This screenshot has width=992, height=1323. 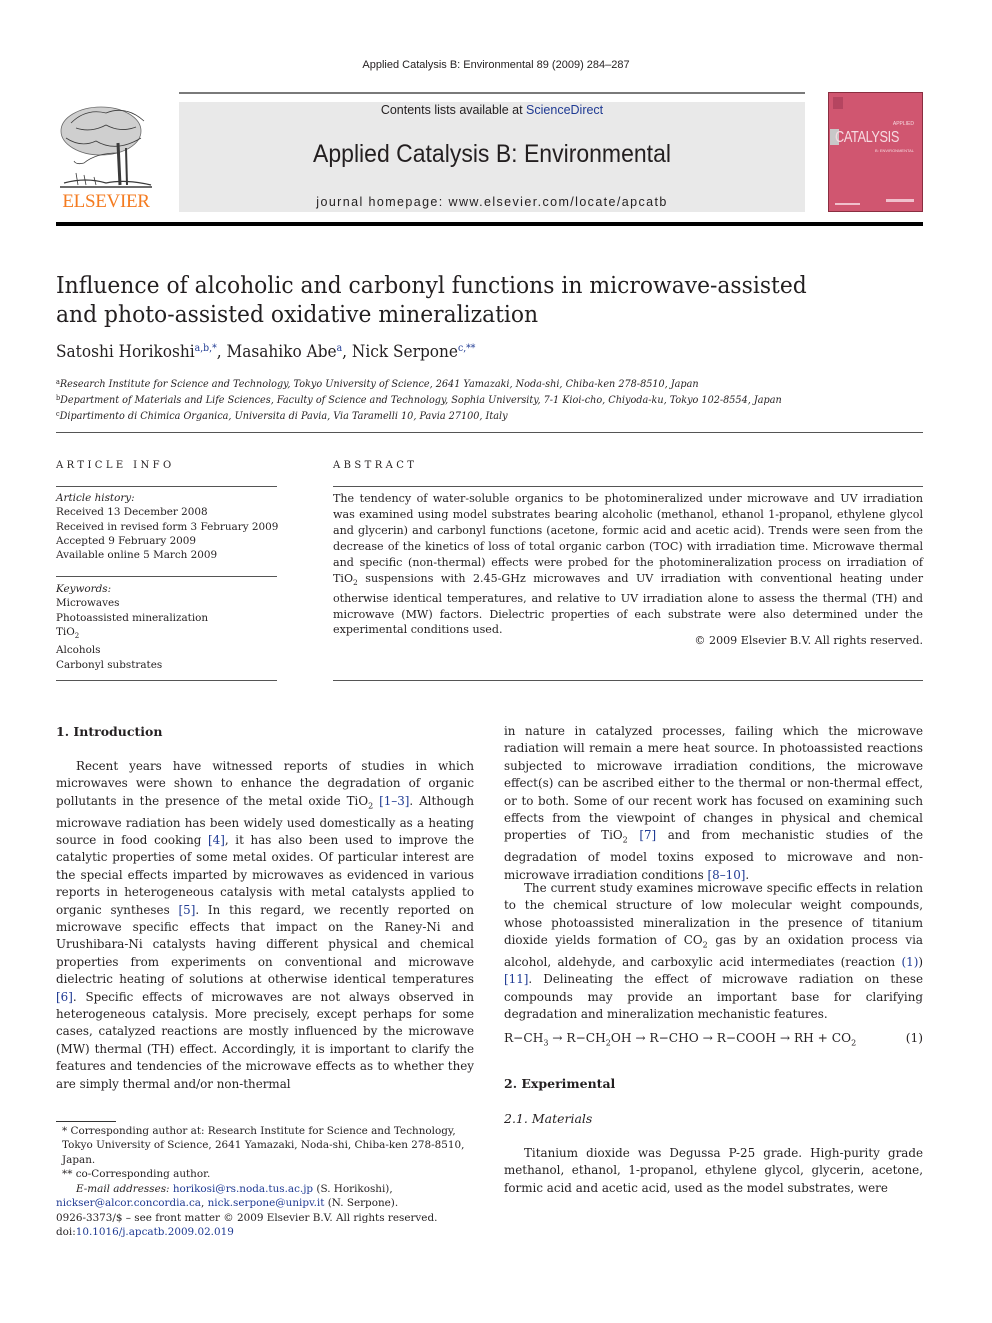 I want to click on cover-logo-icon, so click(x=838, y=103).